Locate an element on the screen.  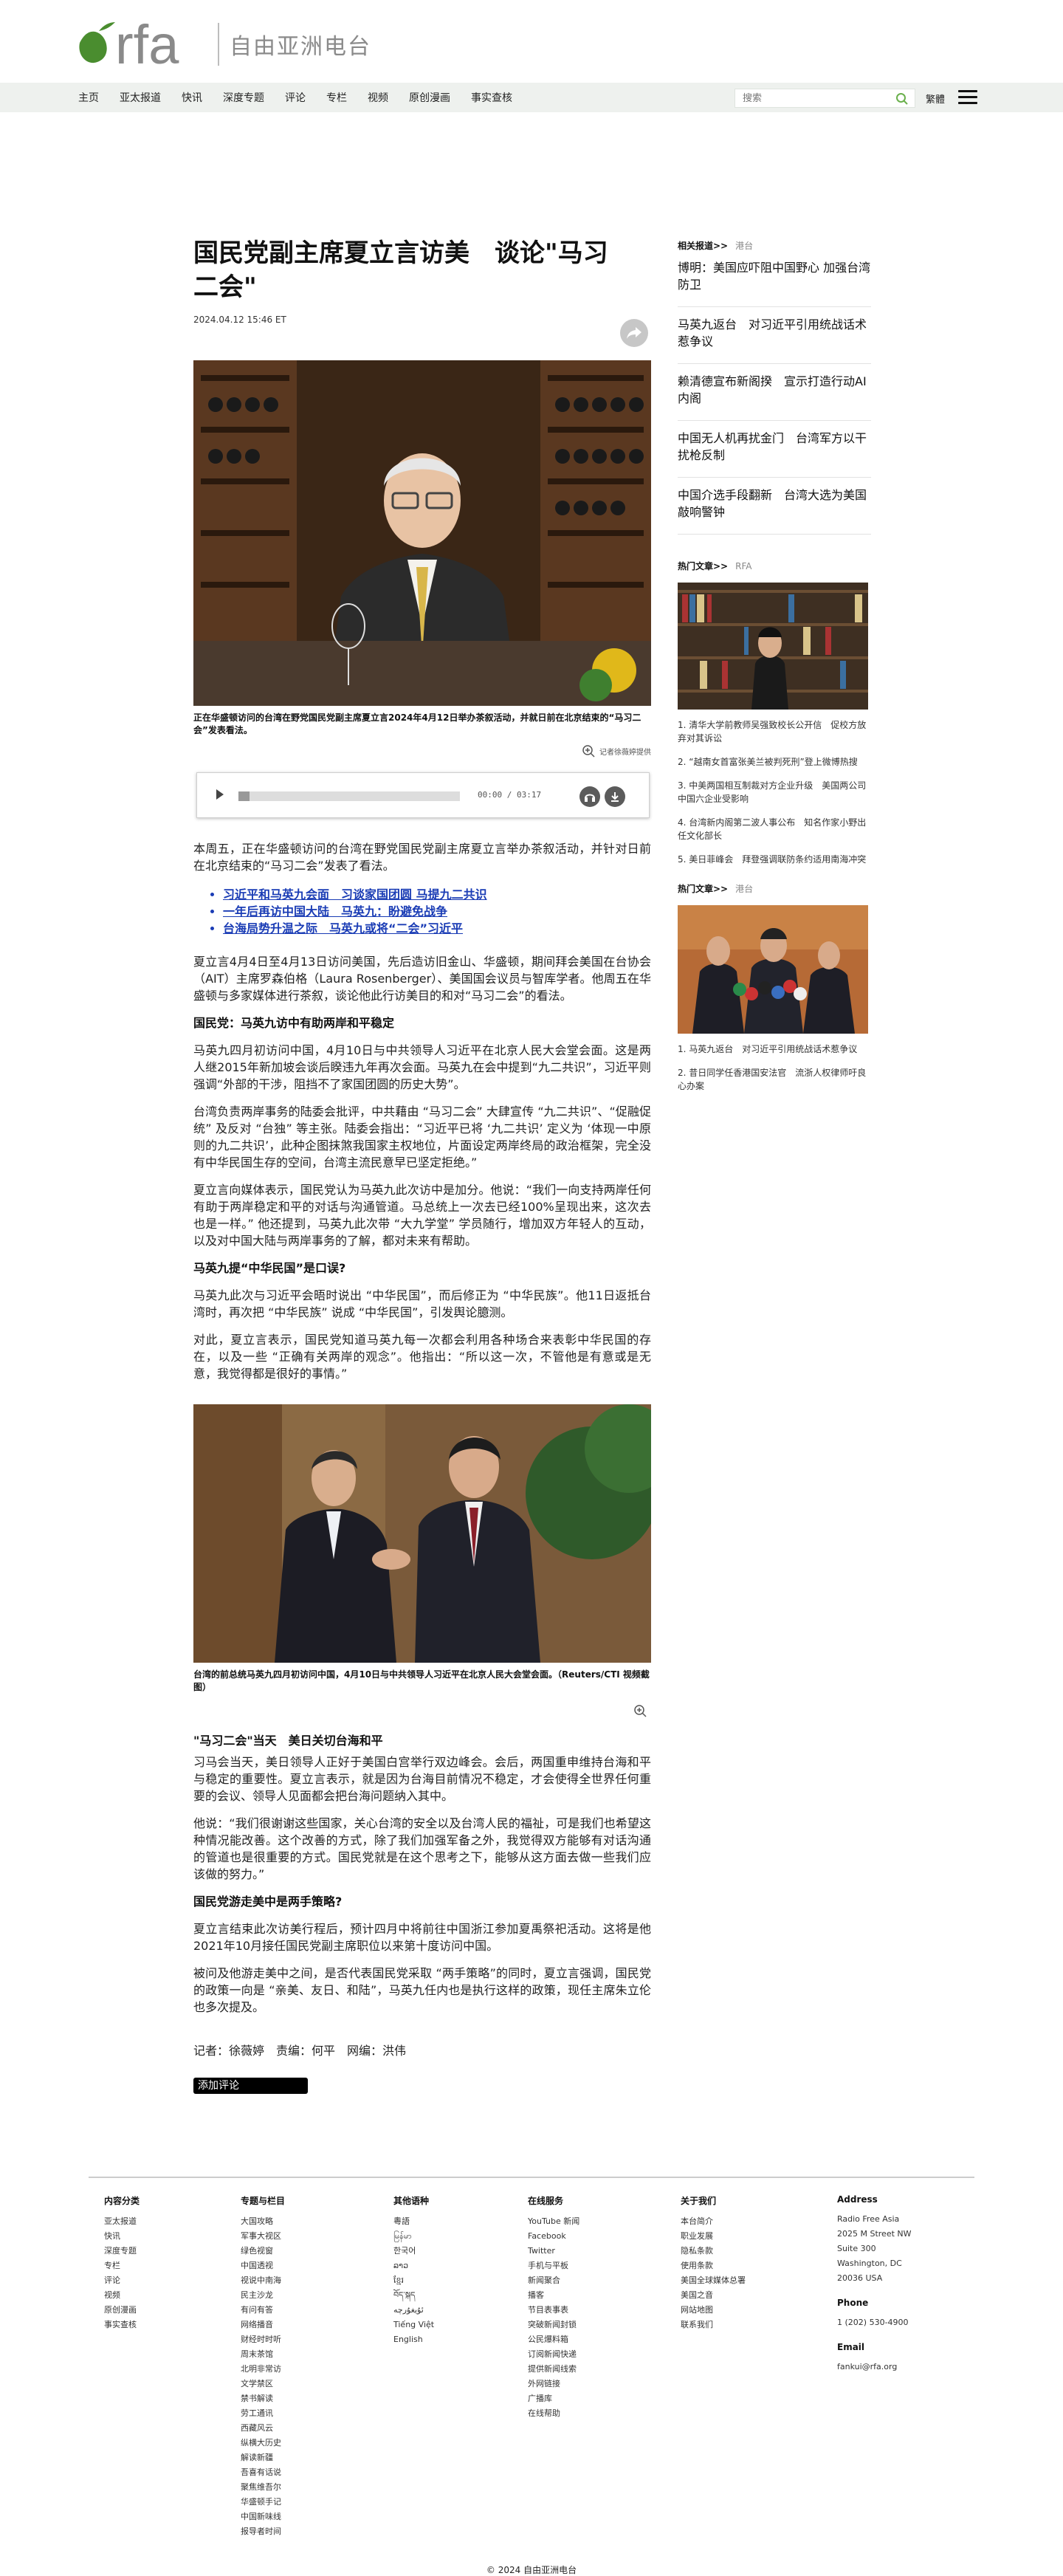
footer-link: 中国新味线 is located at coordinates (317, 2517).